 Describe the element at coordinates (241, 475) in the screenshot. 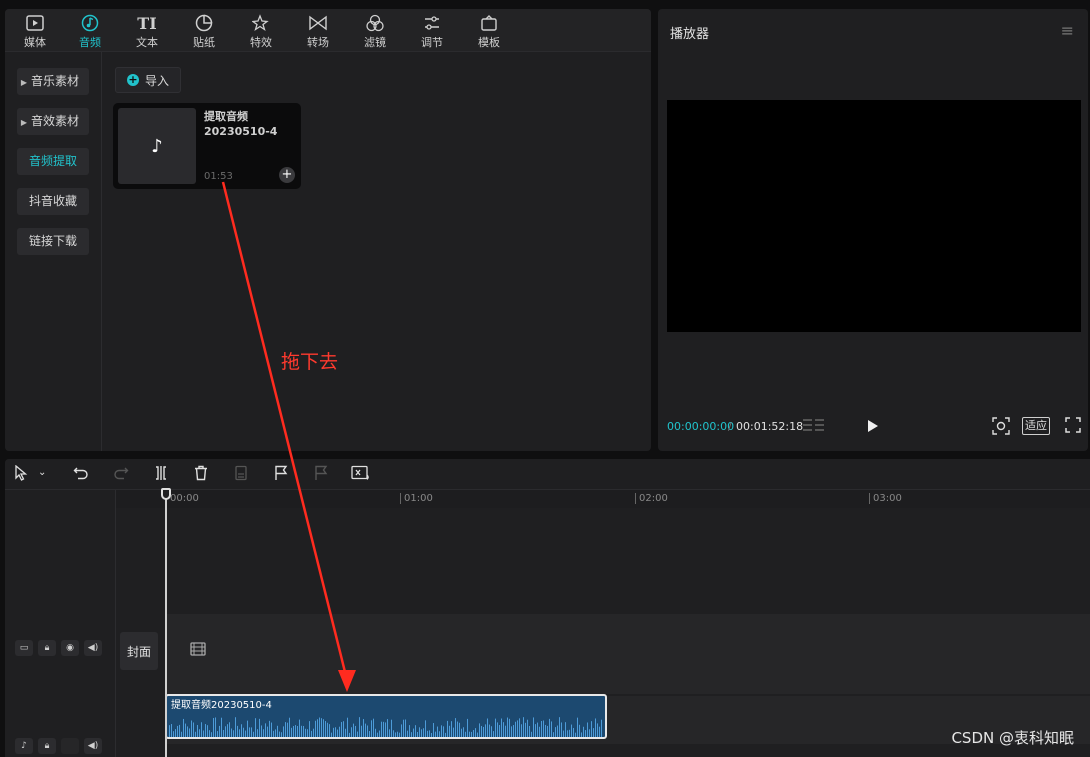

I see `freeze-frame-icon` at that location.